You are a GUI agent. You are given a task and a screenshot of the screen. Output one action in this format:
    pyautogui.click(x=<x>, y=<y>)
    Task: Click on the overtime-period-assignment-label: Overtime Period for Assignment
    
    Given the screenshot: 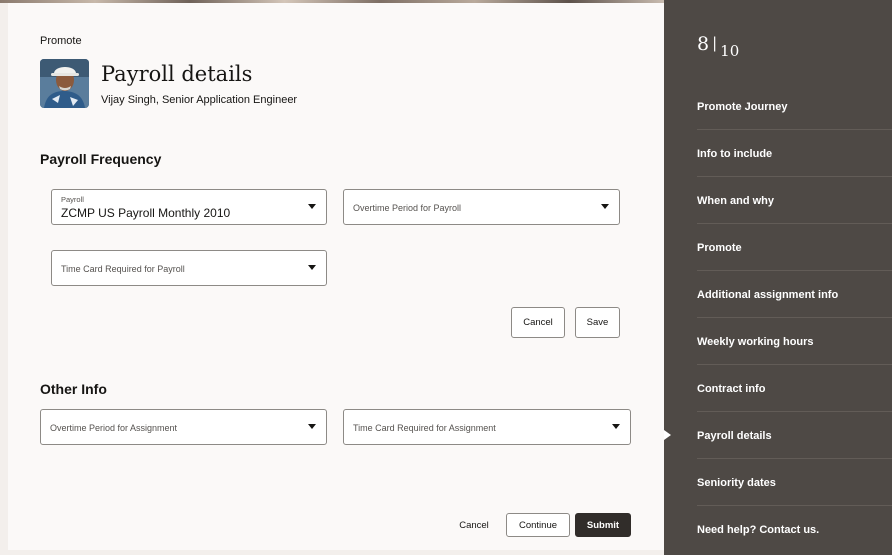 What is the action you would take?
    pyautogui.click(x=114, y=428)
    